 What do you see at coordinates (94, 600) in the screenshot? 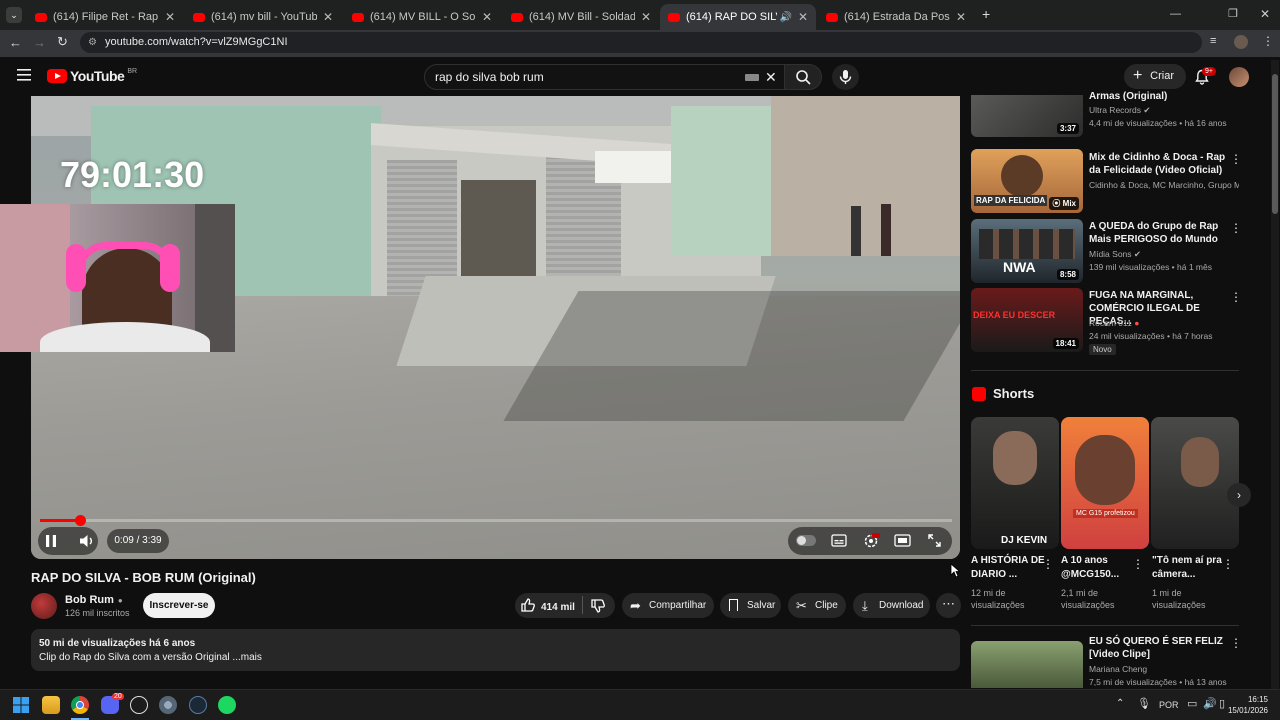
I see `channel-name: Bob Rum ●` at bounding box center [94, 600].